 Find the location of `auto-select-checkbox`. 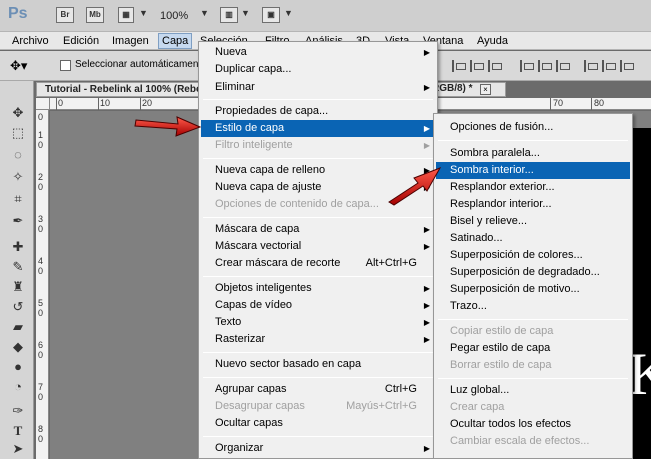

auto-select-checkbox is located at coordinates (65, 65).